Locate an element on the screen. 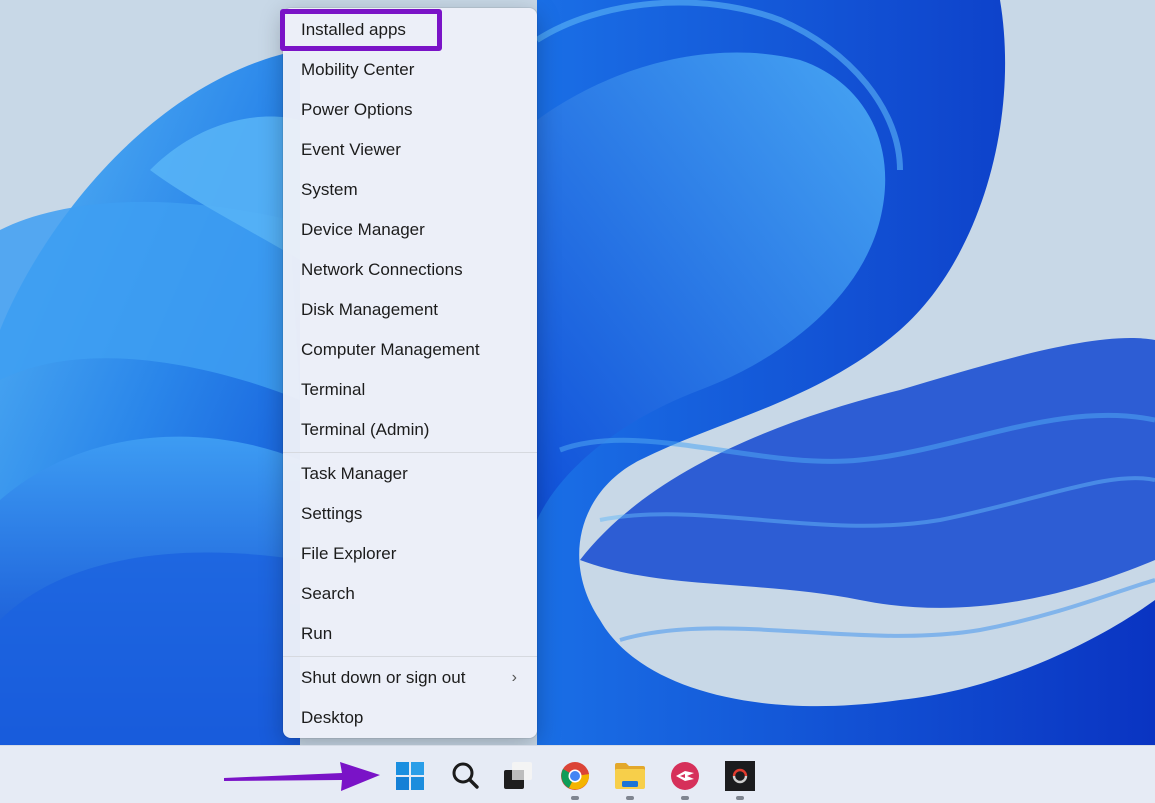 The height and width of the screenshot is (803, 1155). menu-item-mobility-center: Mobility Center is located at coordinates (410, 70).